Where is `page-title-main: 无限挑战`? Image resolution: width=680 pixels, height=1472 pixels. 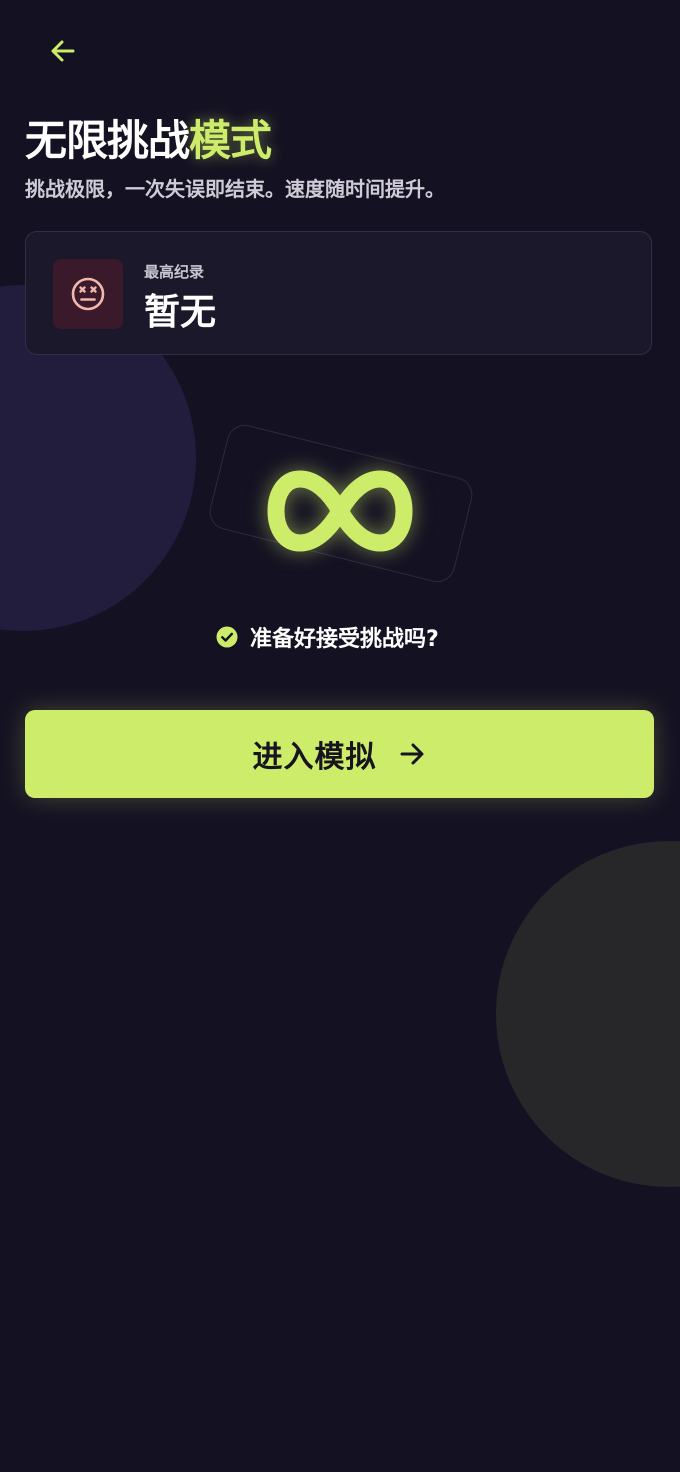 page-title-main: 无限挑战 is located at coordinates (107, 140).